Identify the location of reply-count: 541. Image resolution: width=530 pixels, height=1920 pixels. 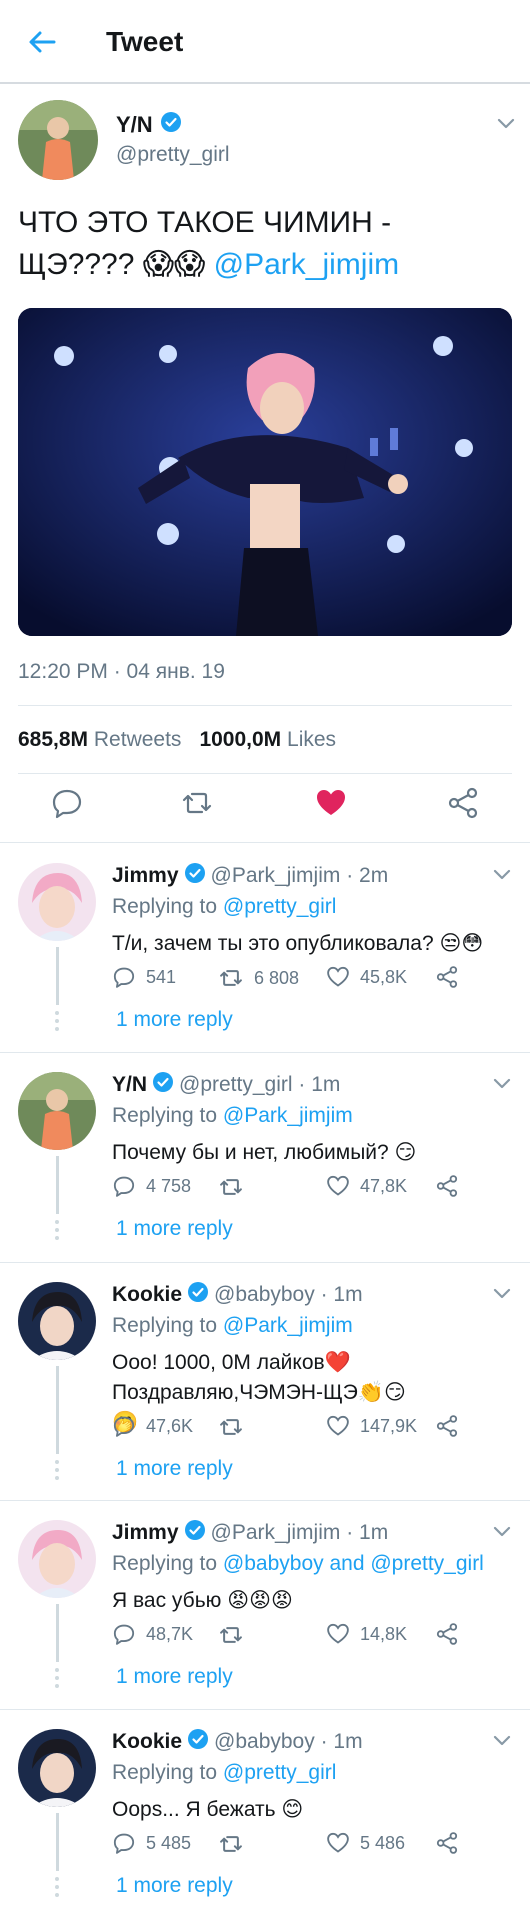
(161, 976).